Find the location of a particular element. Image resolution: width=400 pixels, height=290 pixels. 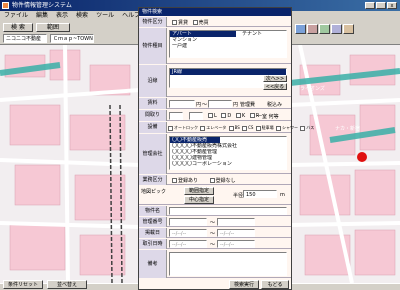

search-button: 検 索 is located at coordinates (18, 27).